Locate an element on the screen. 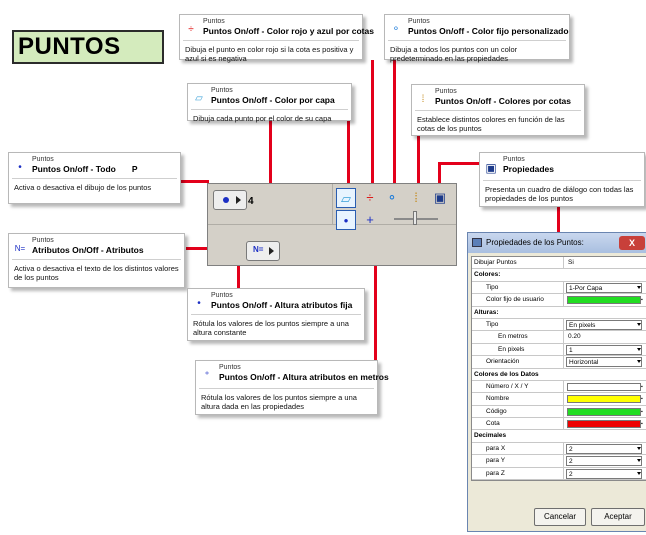 Image resolution: width=646 pixels, height=535 pixels. height-slider-thumb is located at coordinates (415, 218).